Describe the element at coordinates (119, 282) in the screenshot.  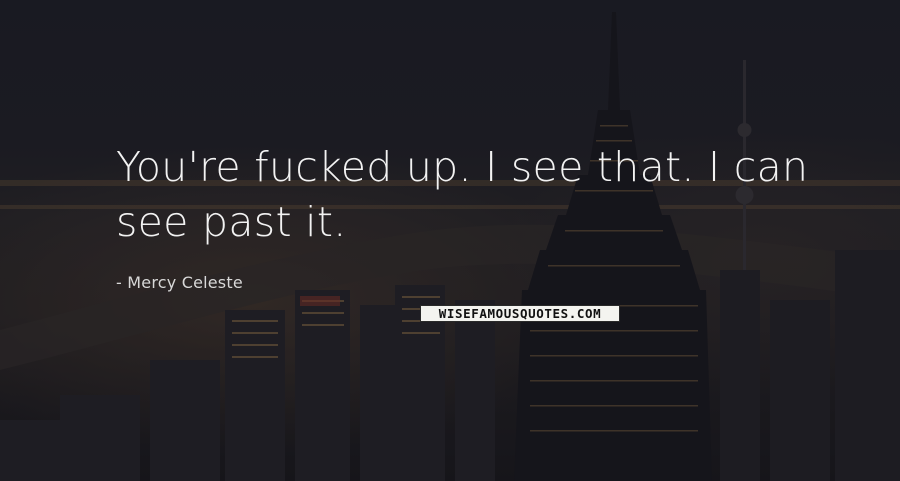
I see `author-dash: -` at that location.